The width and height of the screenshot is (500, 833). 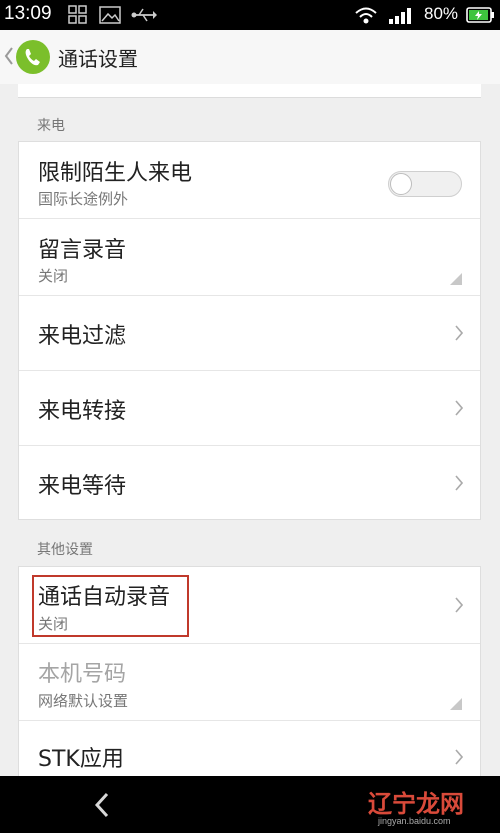 I want to click on section-header-incoming: 来电, so click(x=51, y=126).